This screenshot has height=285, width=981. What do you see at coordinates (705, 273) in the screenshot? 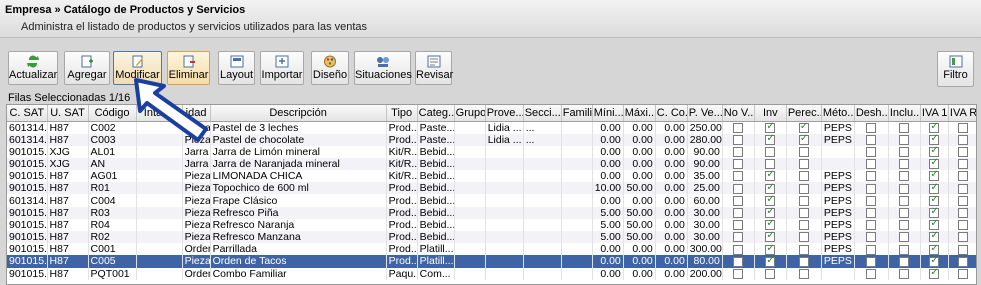
I see `table-cell: 200.00` at bounding box center [705, 273].